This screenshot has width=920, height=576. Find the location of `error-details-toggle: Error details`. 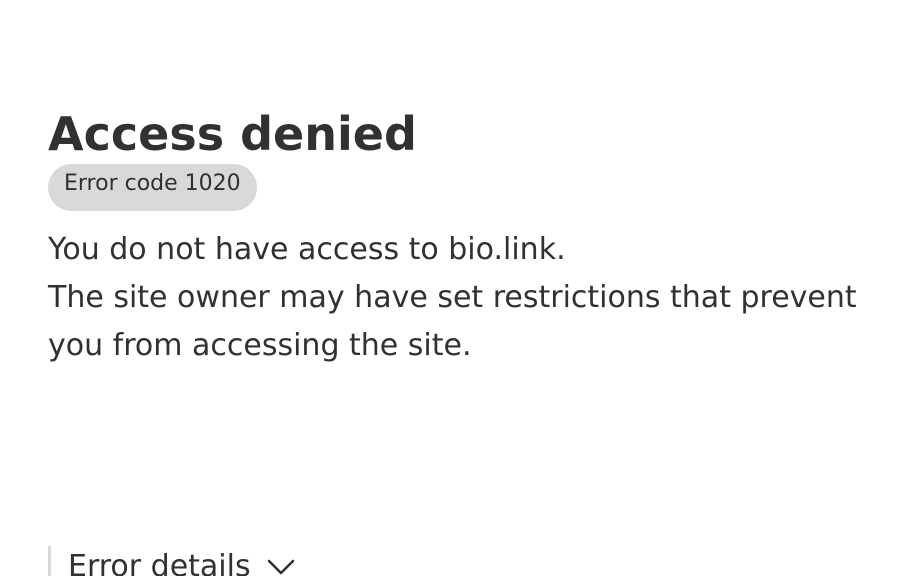

error-details-toggle: Error details is located at coordinates (171, 561).